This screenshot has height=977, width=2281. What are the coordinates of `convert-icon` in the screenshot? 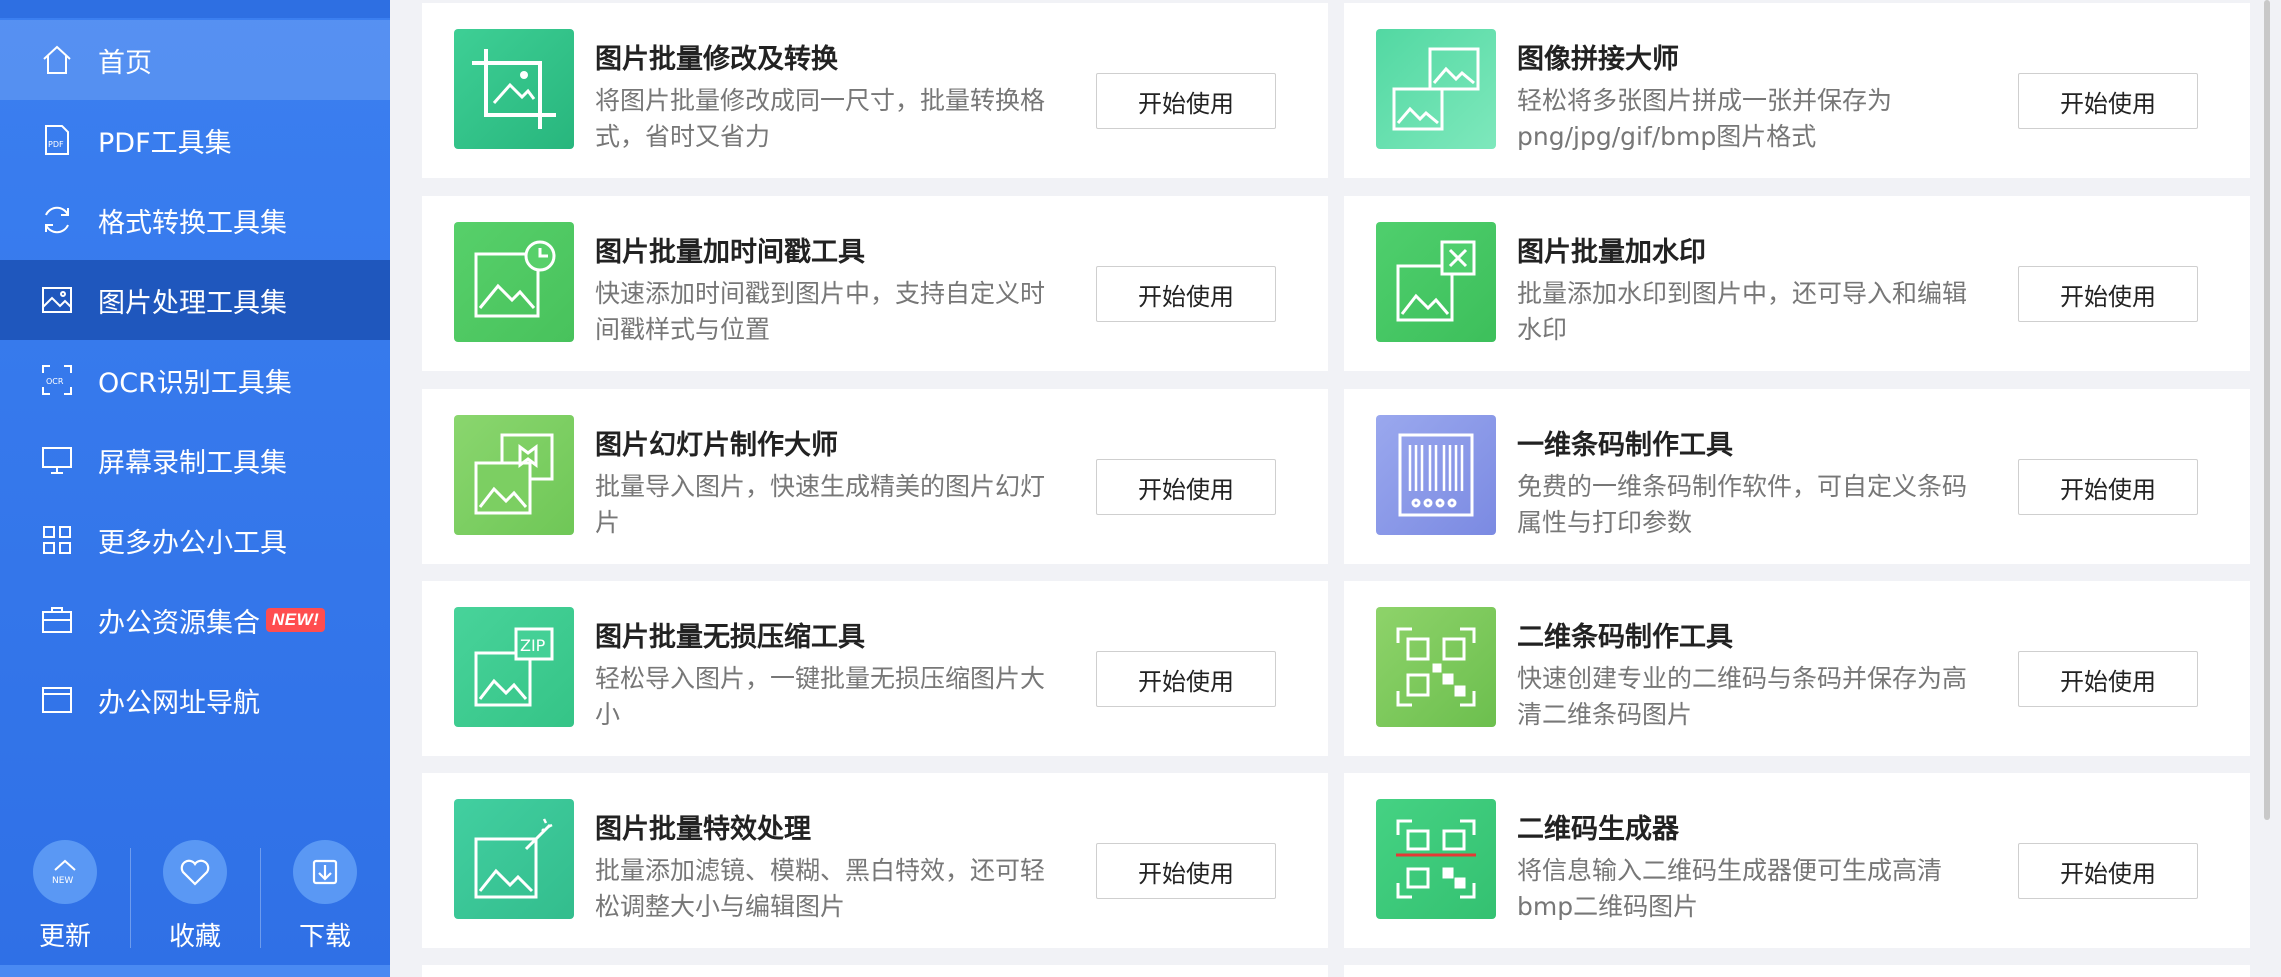 It's located at (57, 220).